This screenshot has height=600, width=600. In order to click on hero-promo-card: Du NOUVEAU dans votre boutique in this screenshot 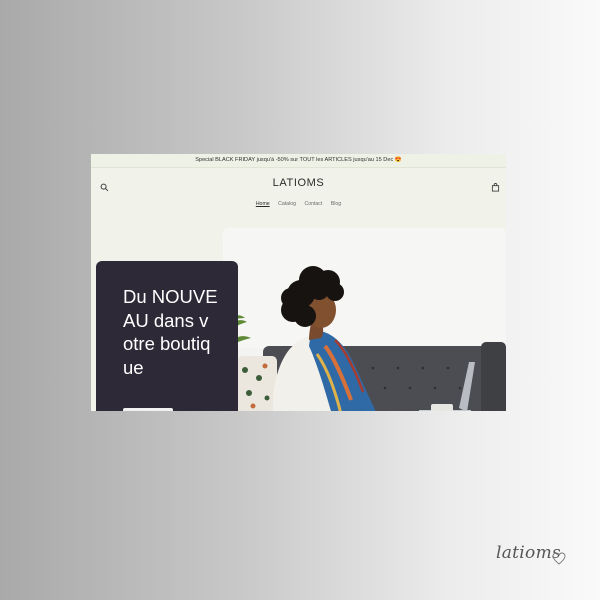, I will do `click(167, 336)`.